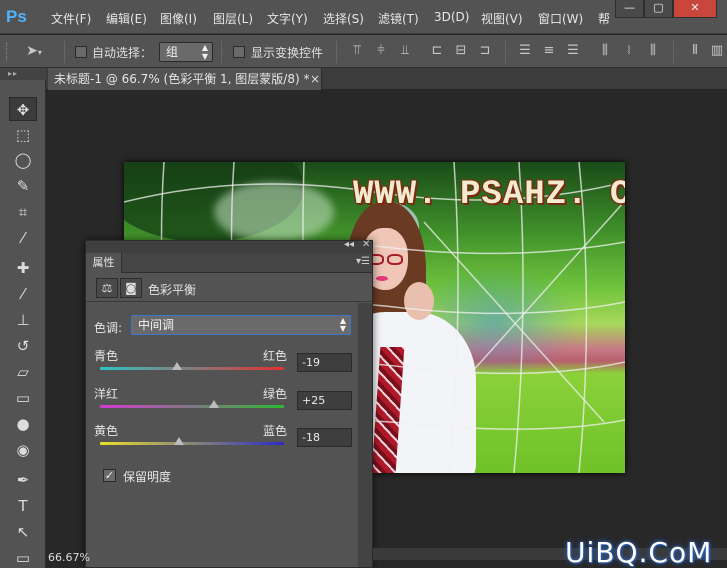 Image resolution: width=727 pixels, height=568 pixels. I want to click on menu-item: 窗口(W), so click(560, 18).